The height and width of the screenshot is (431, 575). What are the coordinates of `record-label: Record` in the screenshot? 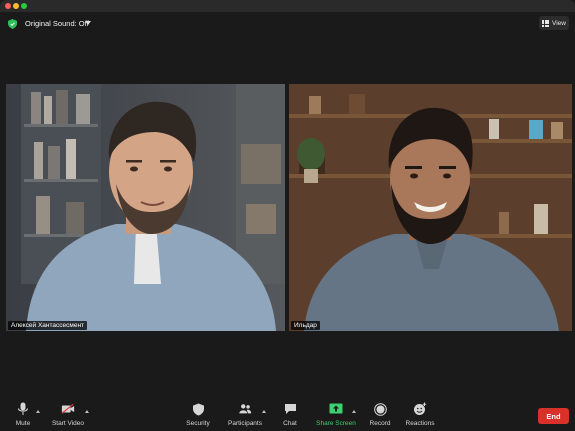 It's located at (380, 423).